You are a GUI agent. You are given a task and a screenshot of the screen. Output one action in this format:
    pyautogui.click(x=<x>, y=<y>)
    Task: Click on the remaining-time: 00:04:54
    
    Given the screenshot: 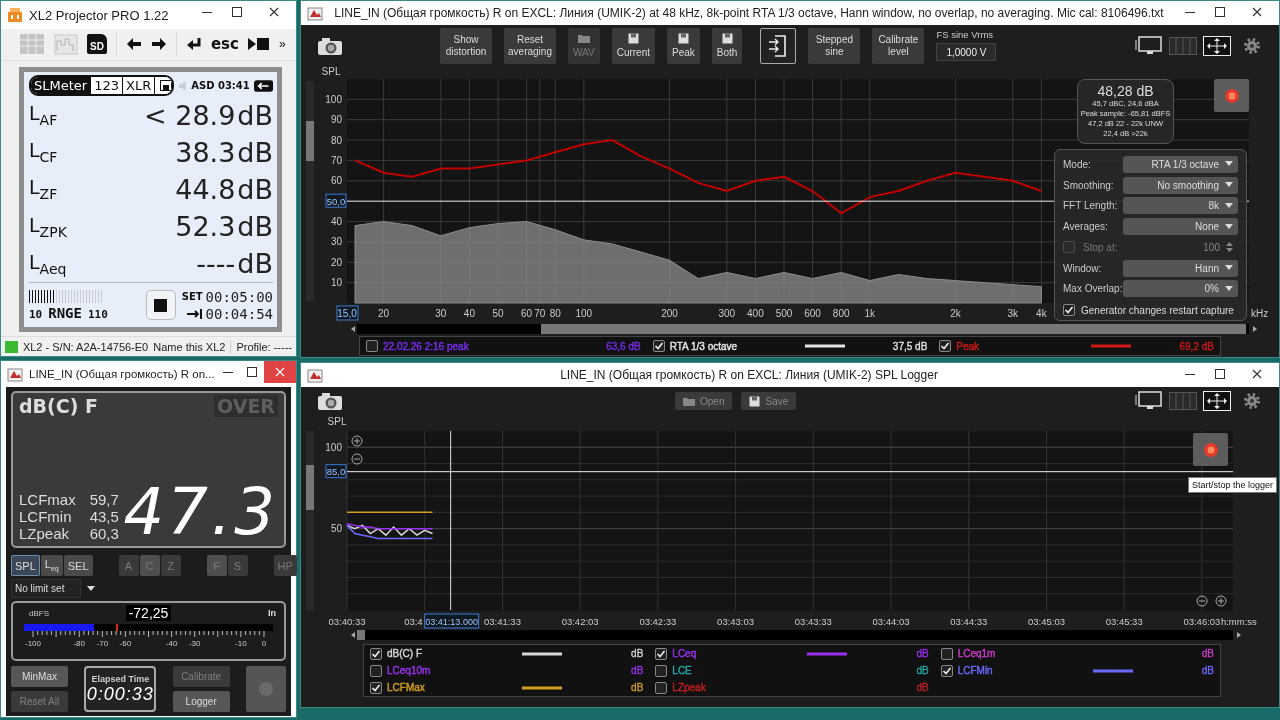 What is the action you would take?
    pyautogui.click(x=239, y=313)
    